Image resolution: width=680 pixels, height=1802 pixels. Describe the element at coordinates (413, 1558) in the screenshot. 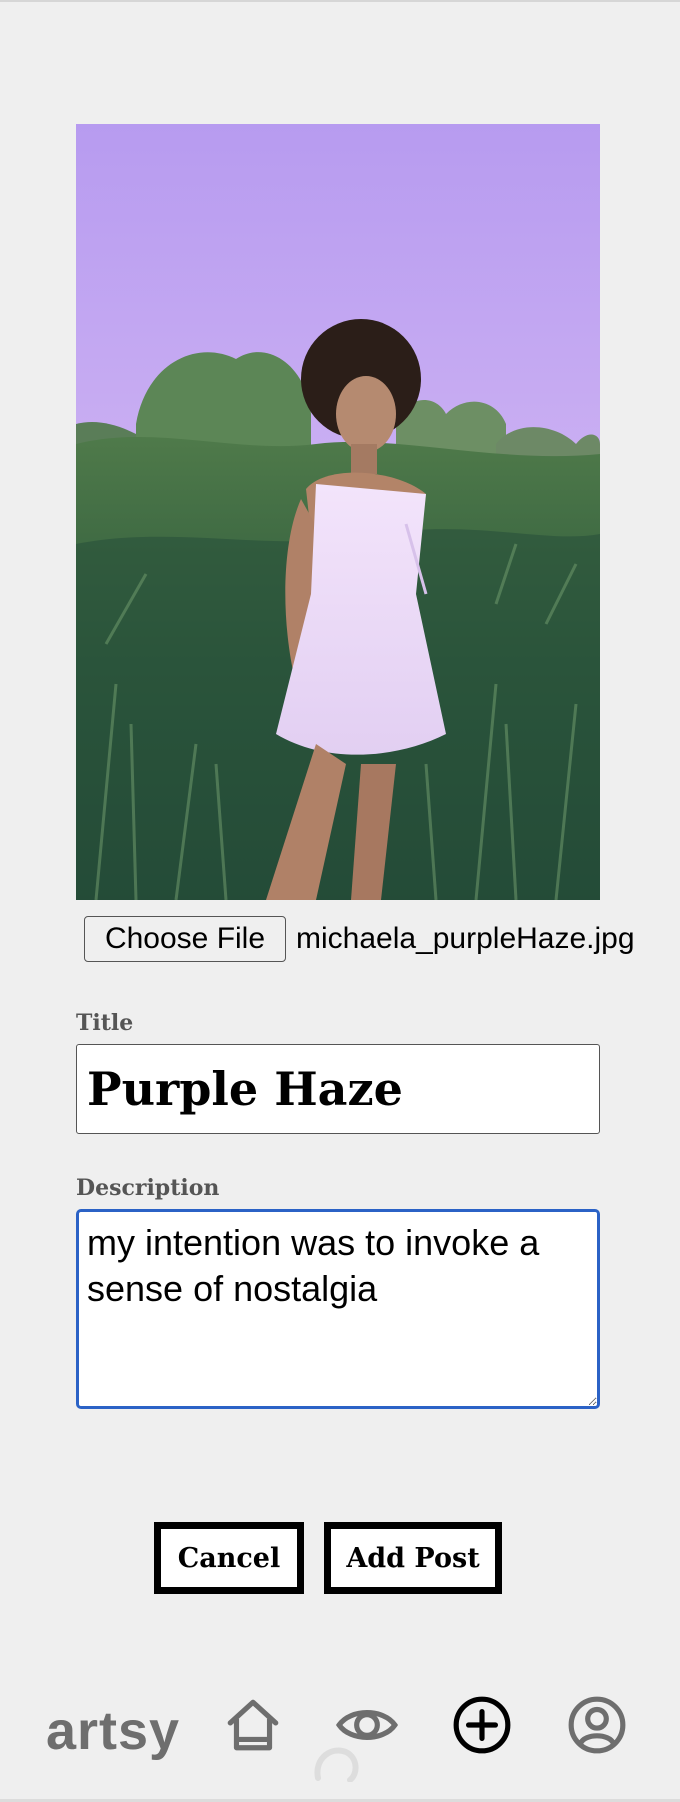

I see `add-post-button: Add Post` at that location.